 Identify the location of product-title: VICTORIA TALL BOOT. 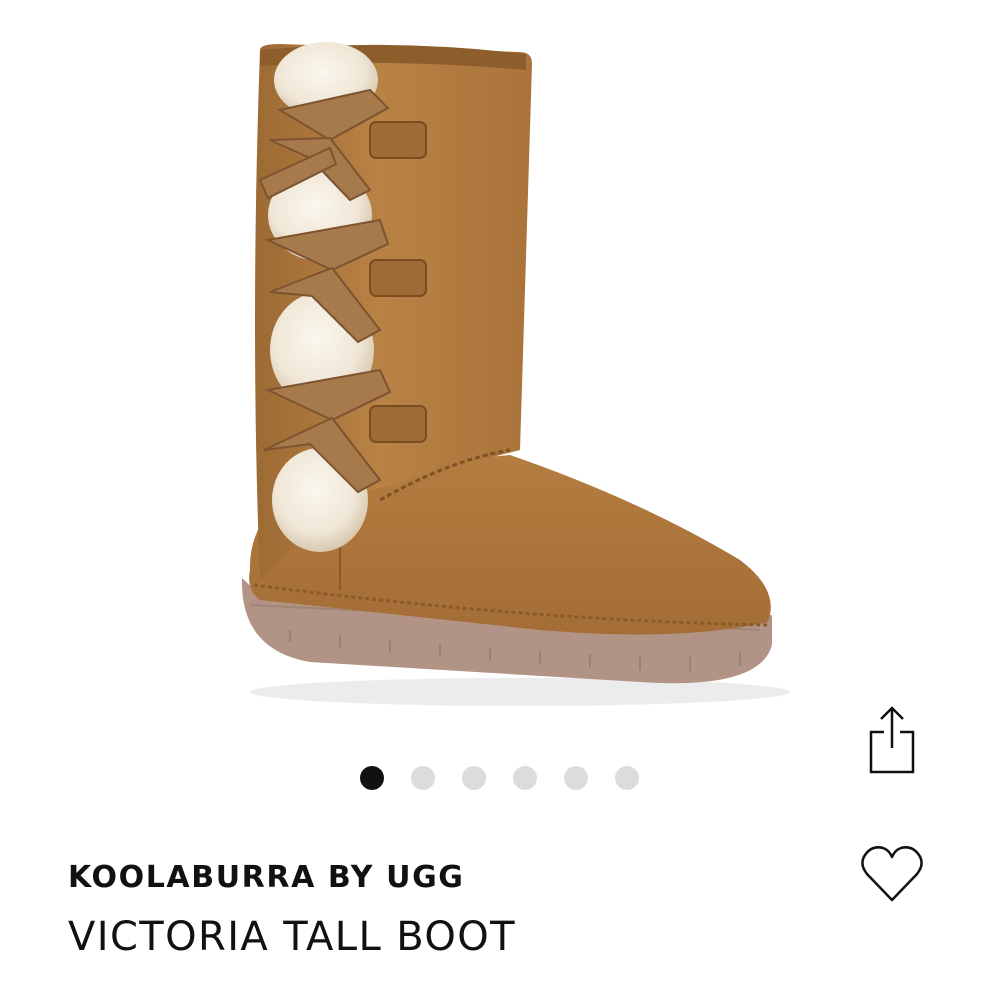
(292, 937).